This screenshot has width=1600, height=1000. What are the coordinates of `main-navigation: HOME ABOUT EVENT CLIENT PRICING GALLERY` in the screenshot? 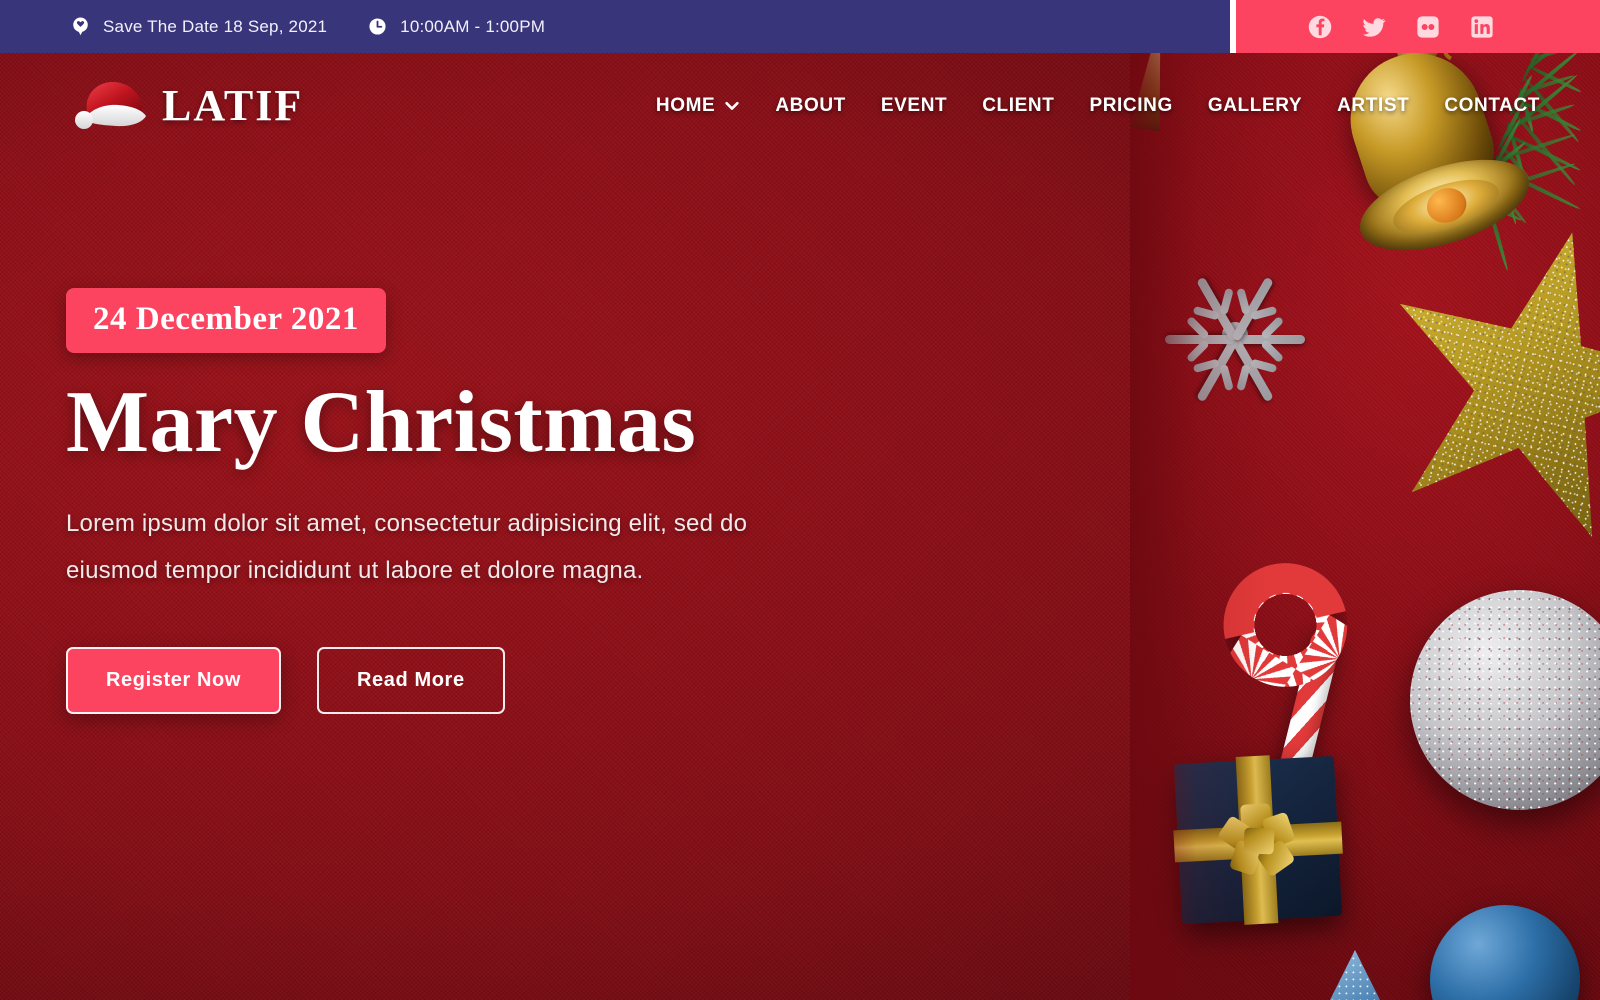 It's located at (1098, 106).